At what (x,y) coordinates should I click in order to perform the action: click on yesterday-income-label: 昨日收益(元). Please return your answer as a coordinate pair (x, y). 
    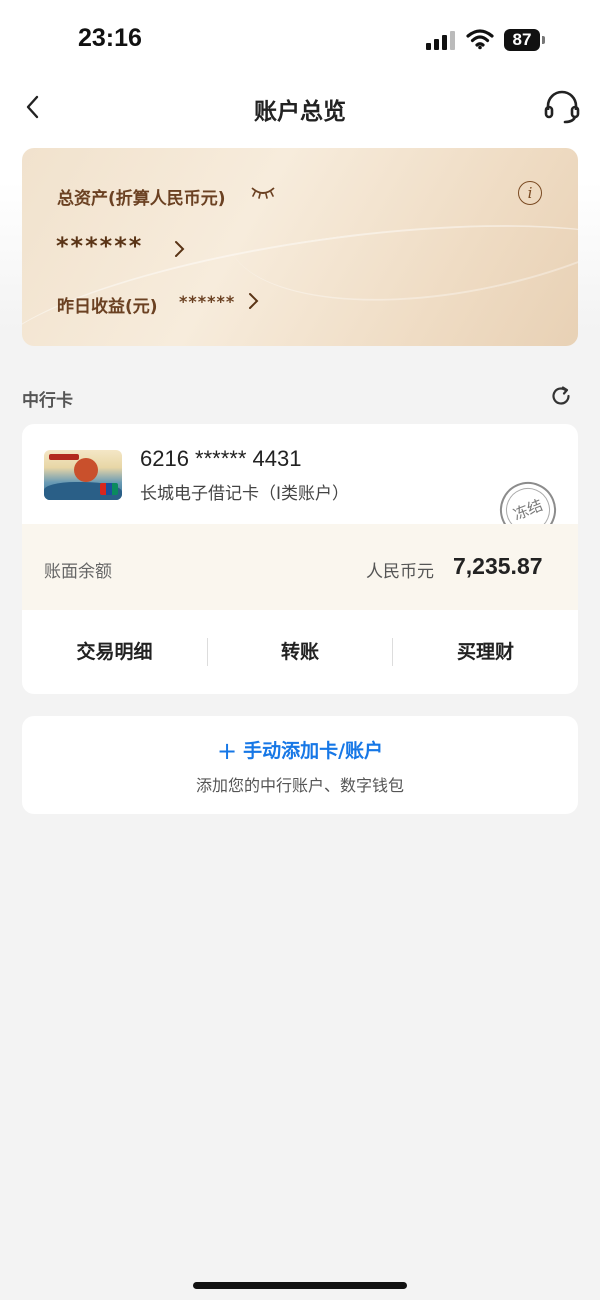
    Looking at the image, I should click on (107, 307).